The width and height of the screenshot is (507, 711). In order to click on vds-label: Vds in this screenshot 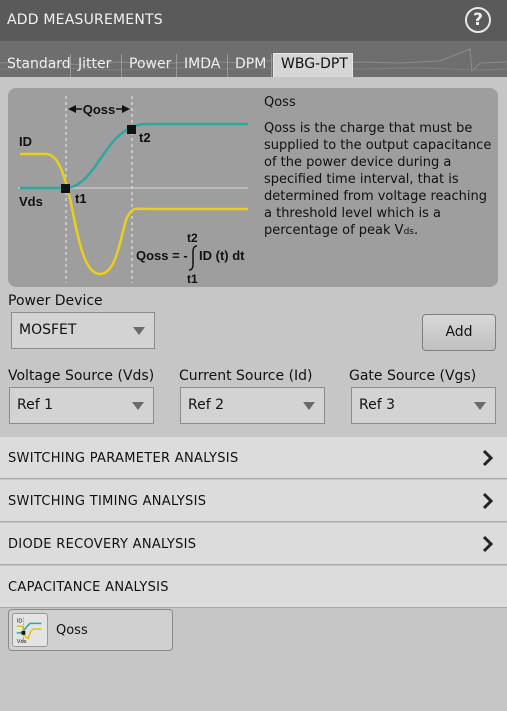, I will do `click(31, 201)`.